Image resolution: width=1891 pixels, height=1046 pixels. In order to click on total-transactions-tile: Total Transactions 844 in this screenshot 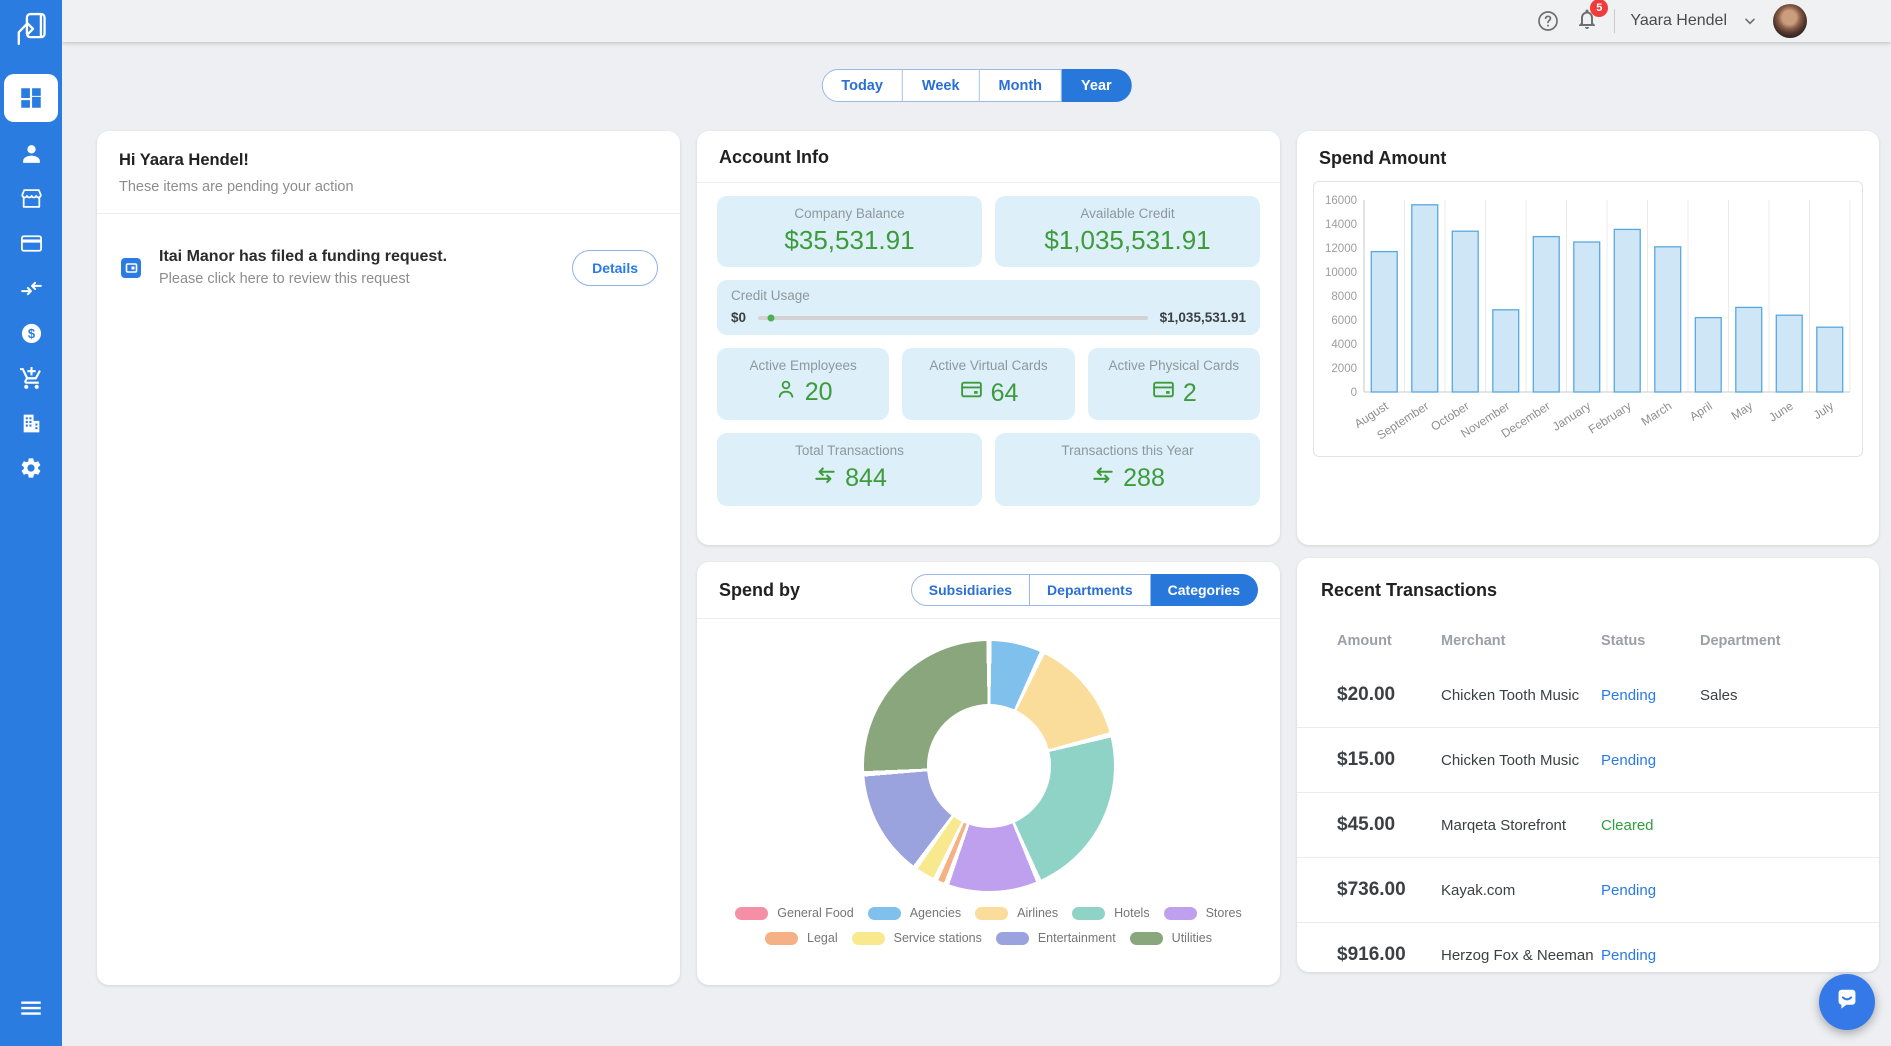, I will do `click(849, 469)`.